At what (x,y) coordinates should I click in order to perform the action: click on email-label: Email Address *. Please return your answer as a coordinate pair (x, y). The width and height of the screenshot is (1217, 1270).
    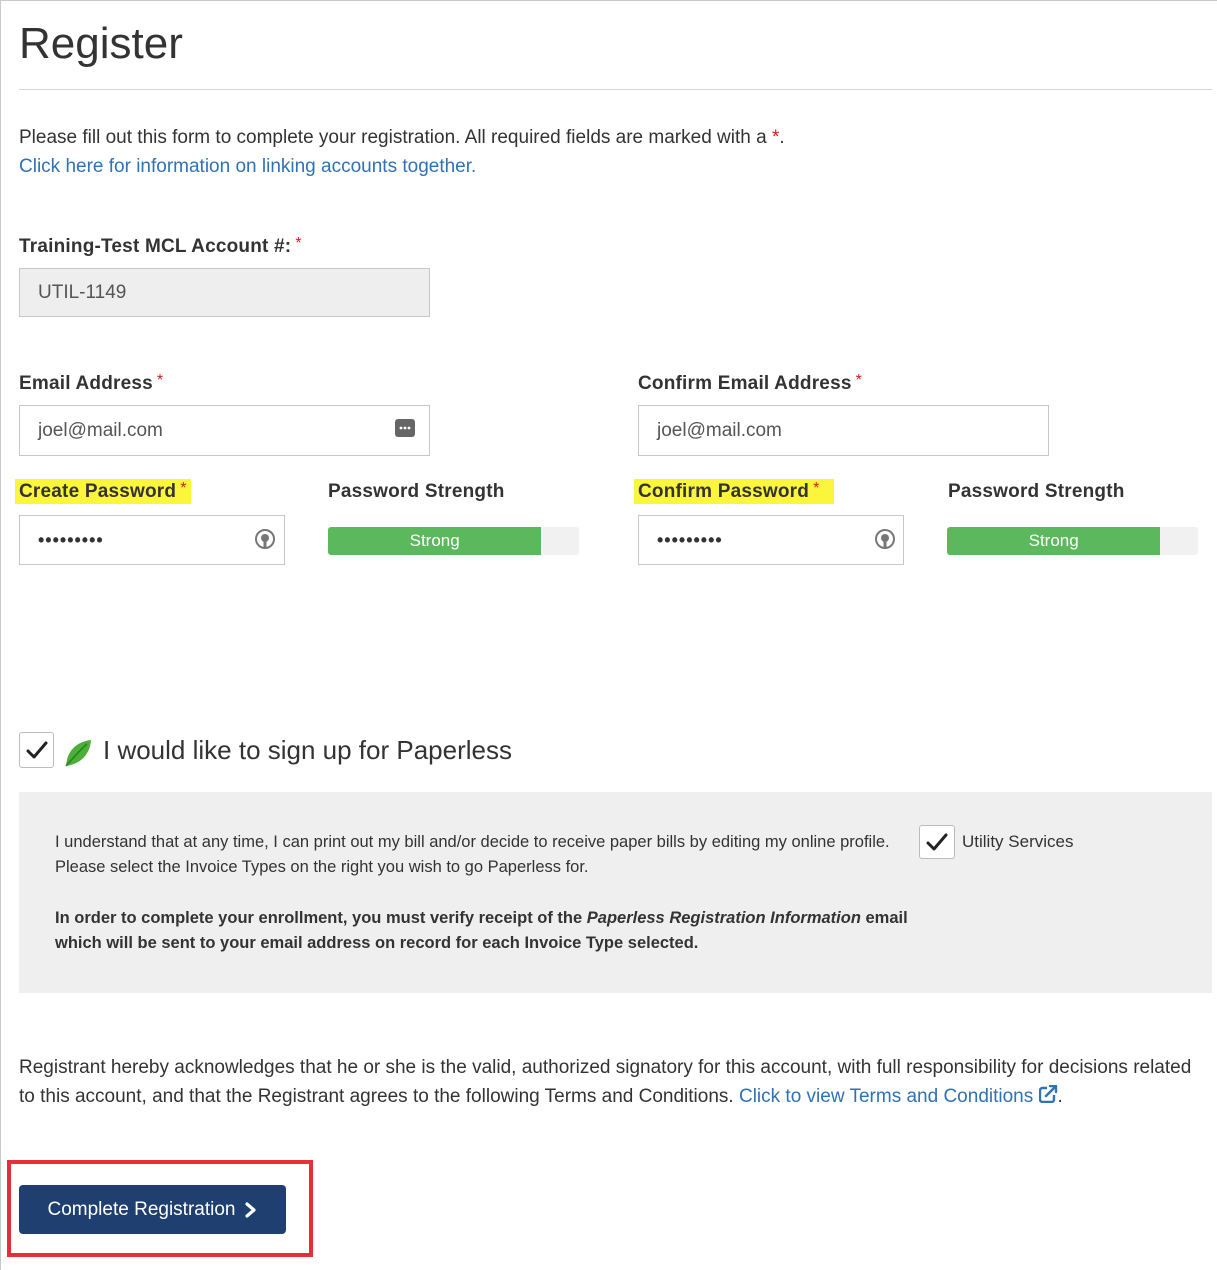
    Looking at the image, I should click on (91, 383).